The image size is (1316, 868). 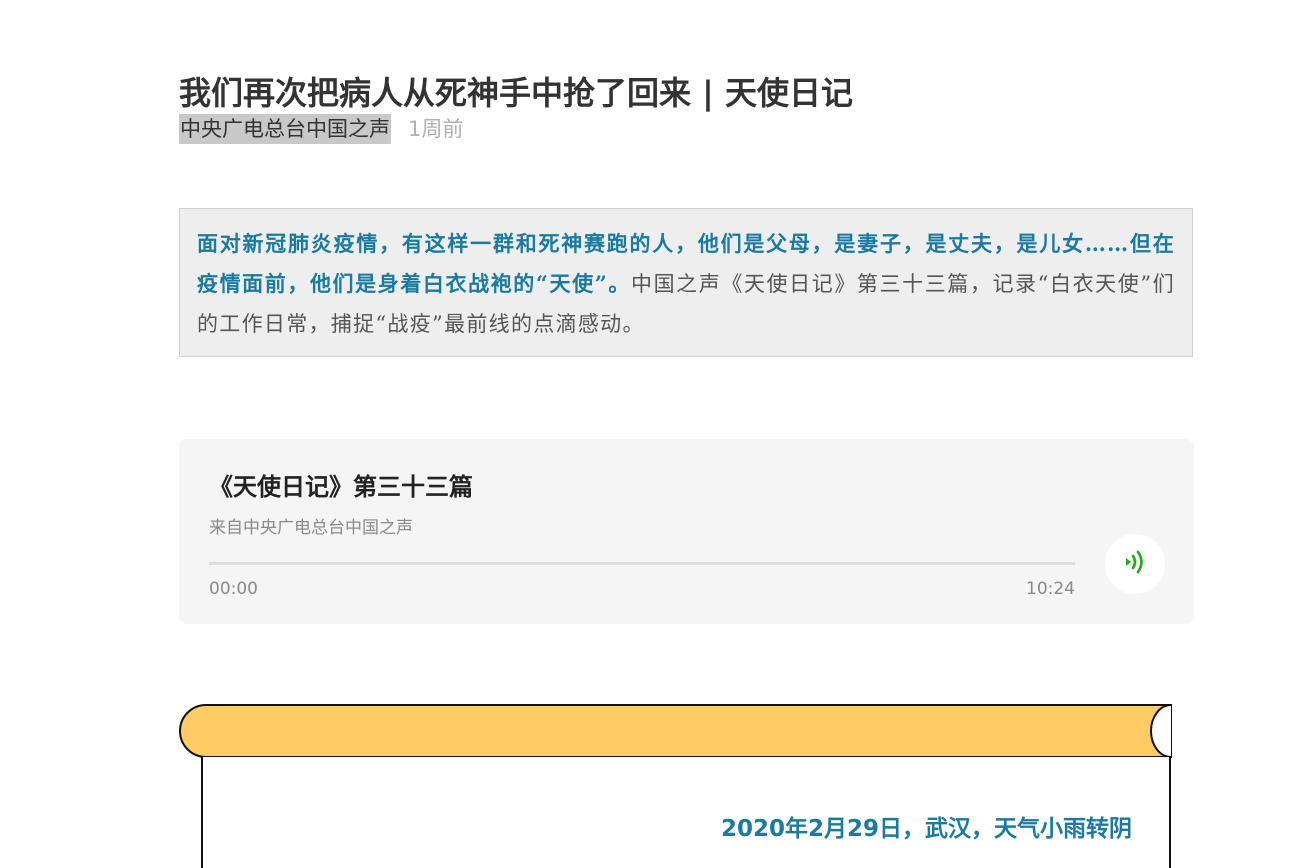 I want to click on article-meta: 中央广电总台中国之声 1周前, so click(x=321, y=129).